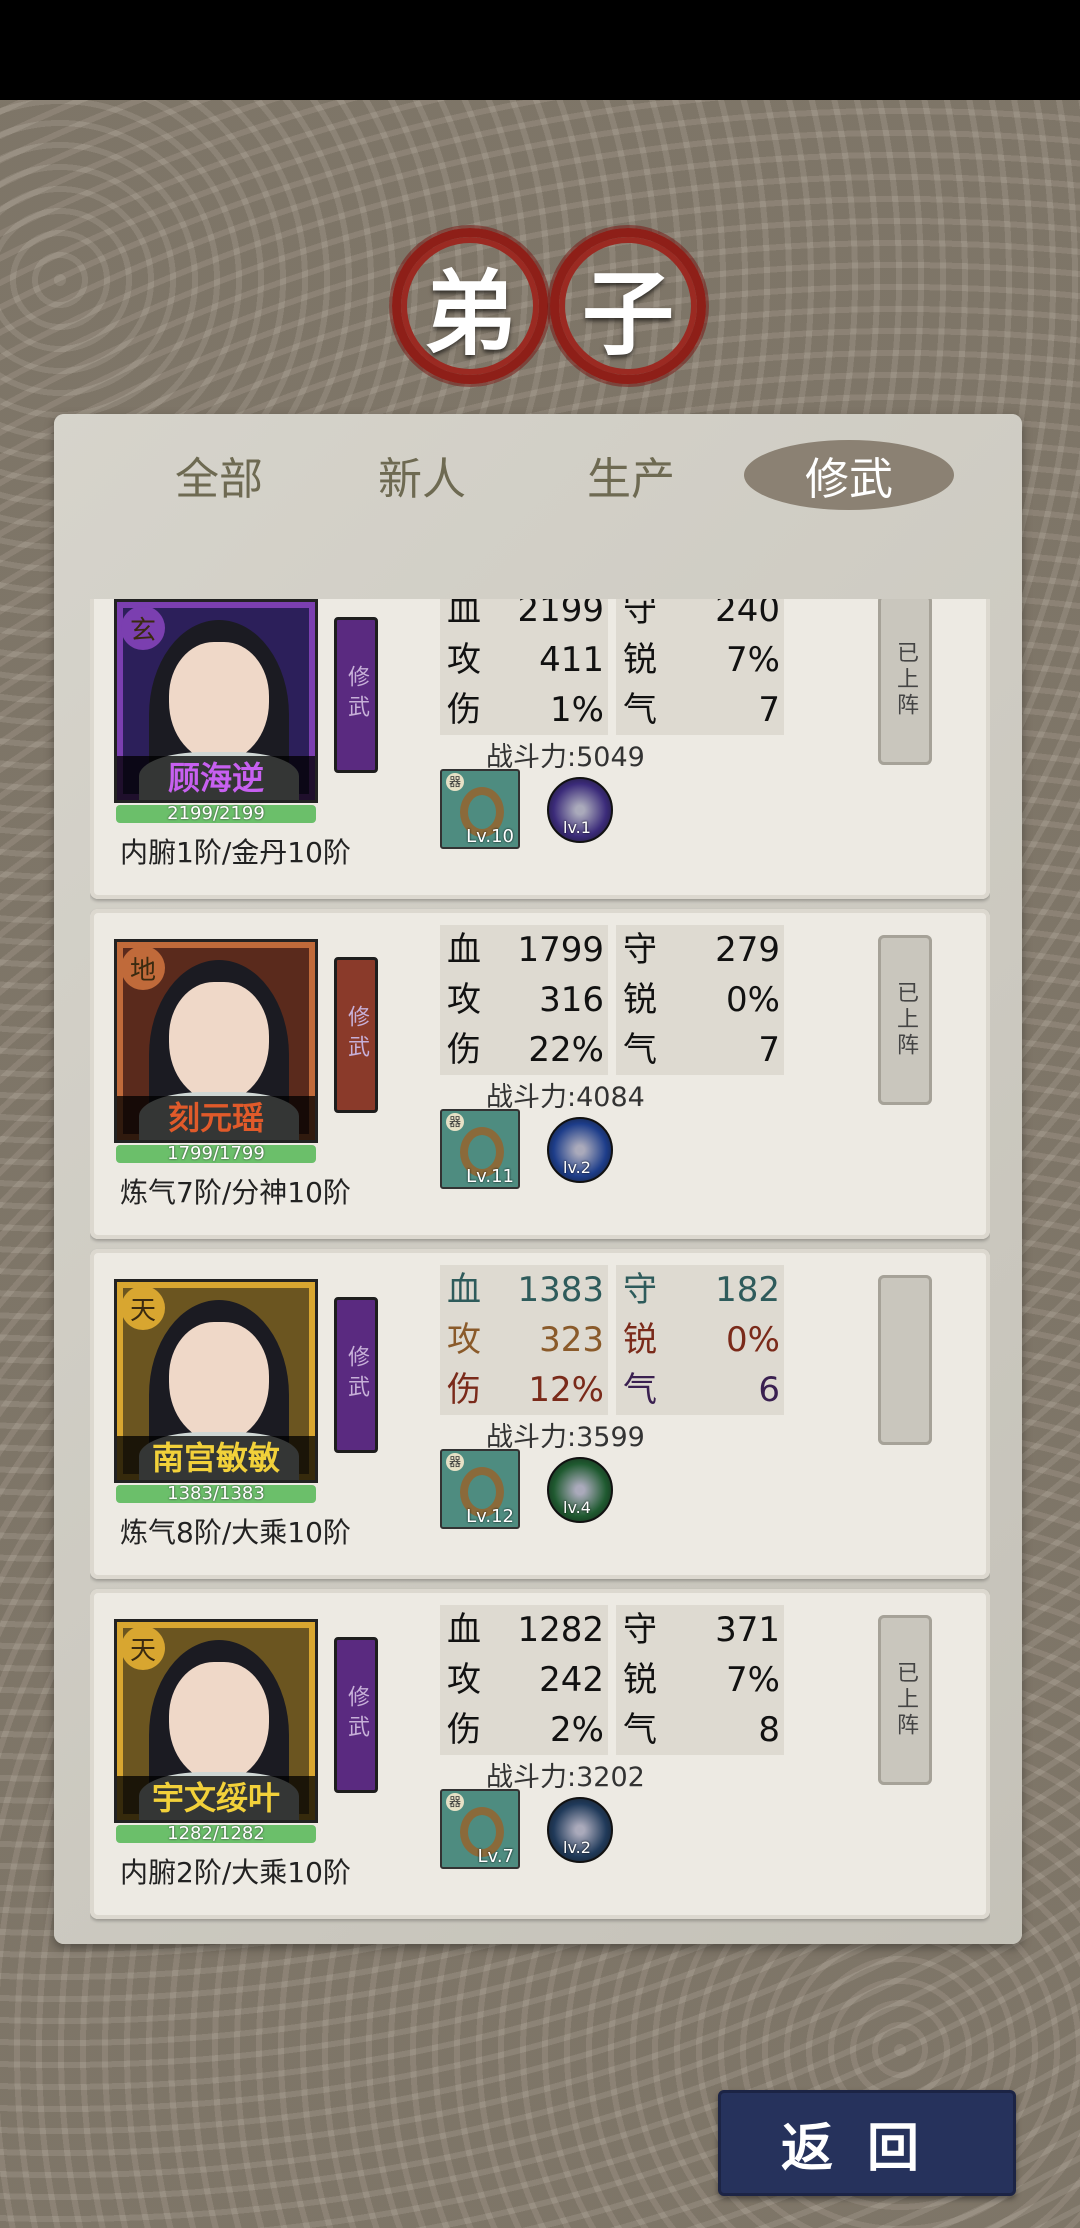  I want to click on disciple-name: 顾海逆, so click(216, 778).